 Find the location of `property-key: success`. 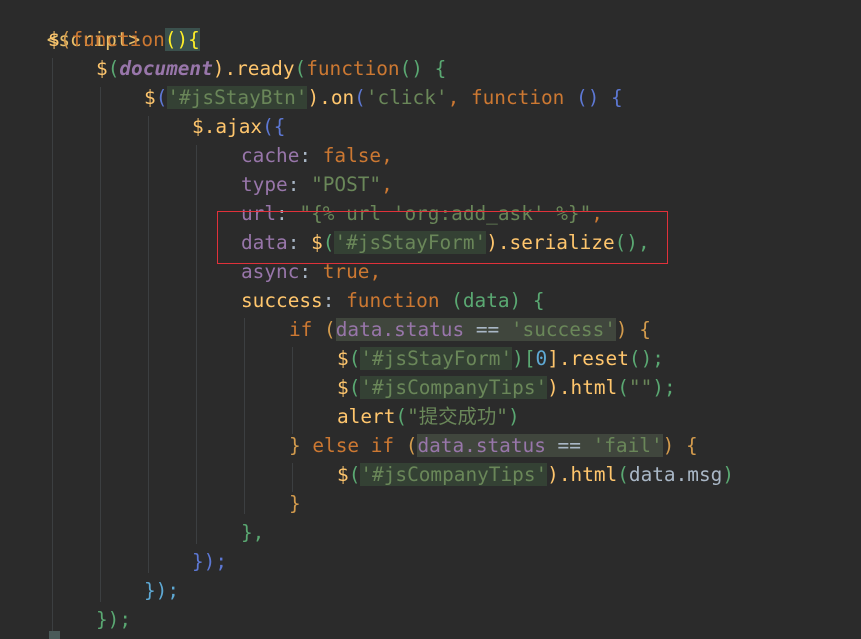

property-key: success is located at coordinates (282, 300).